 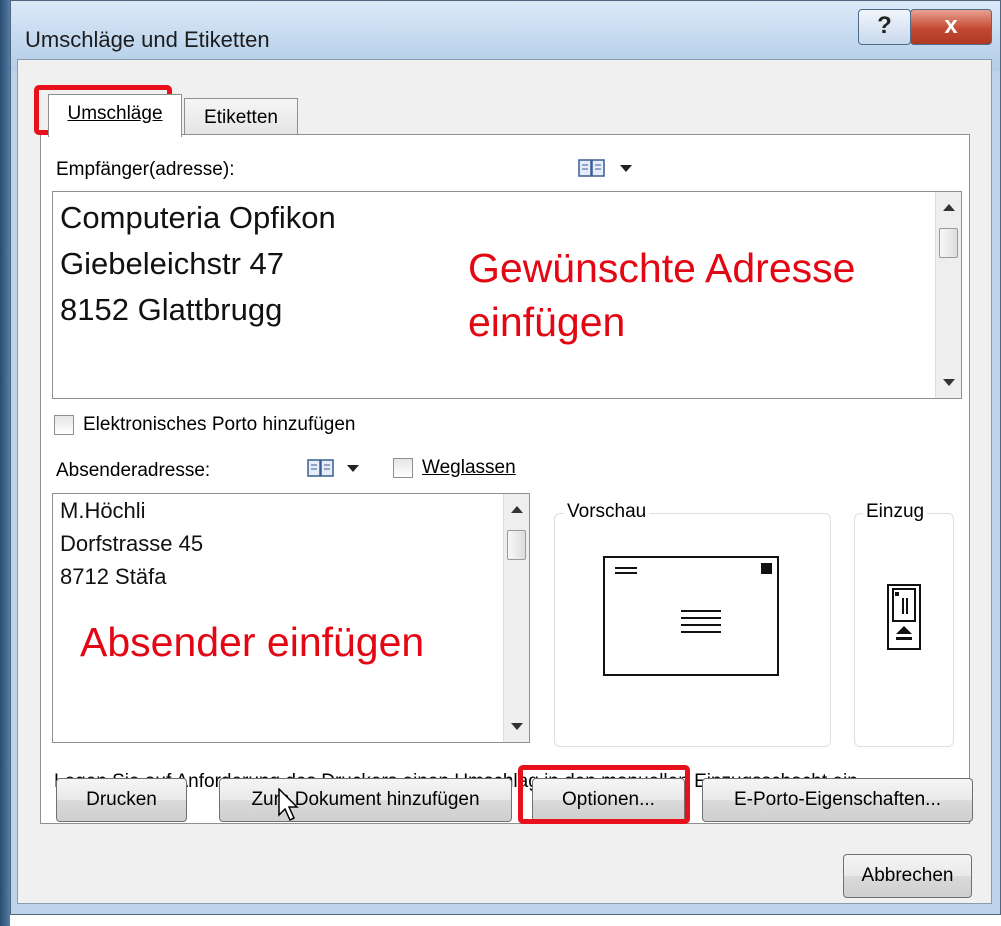 What do you see at coordinates (132, 543) in the screenshot?
I see `sender-line: Dorfstrasse 45` at bounding box center [132, 543].